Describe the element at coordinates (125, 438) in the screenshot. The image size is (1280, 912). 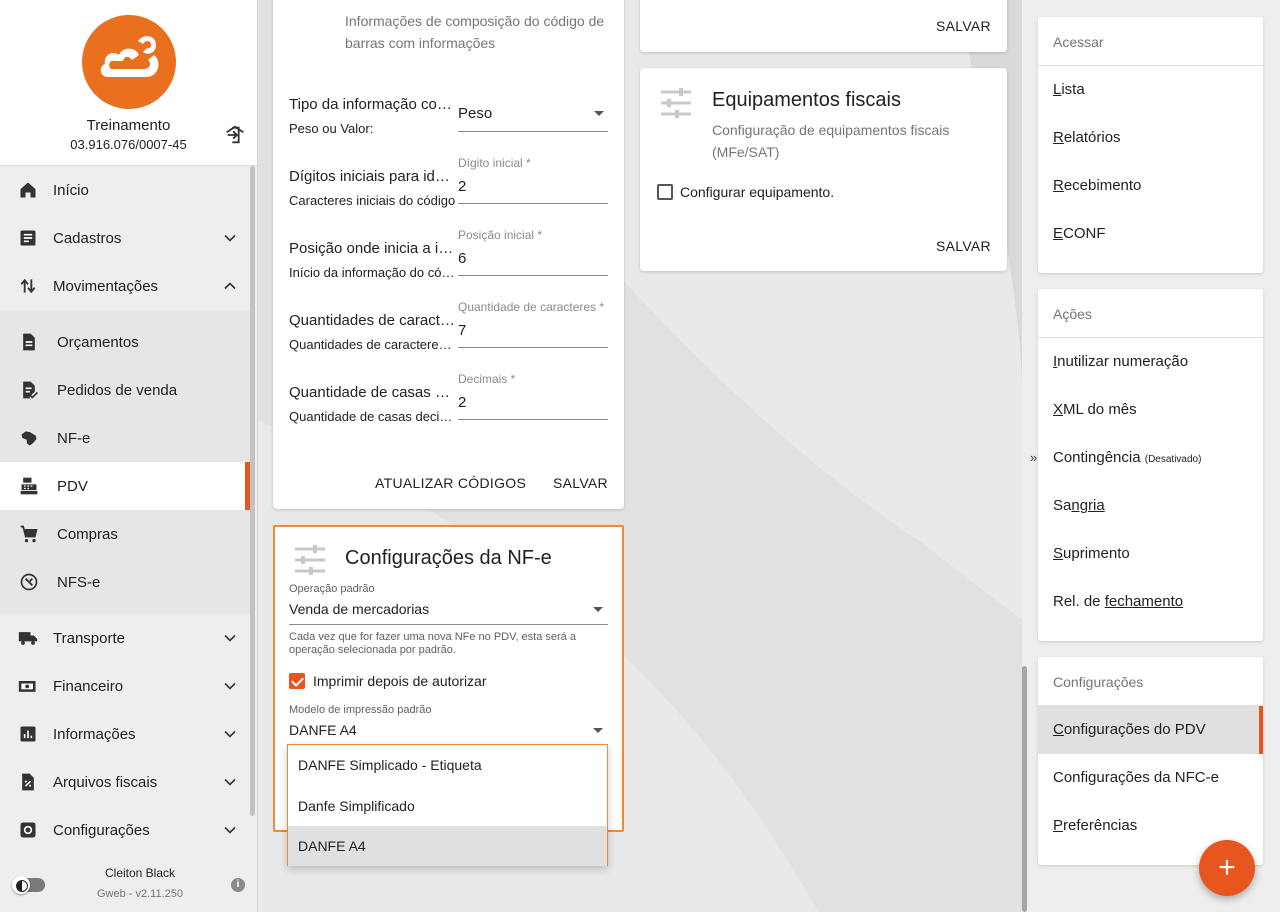
I see `sidebar-item-nfe: NF-e` at that location.